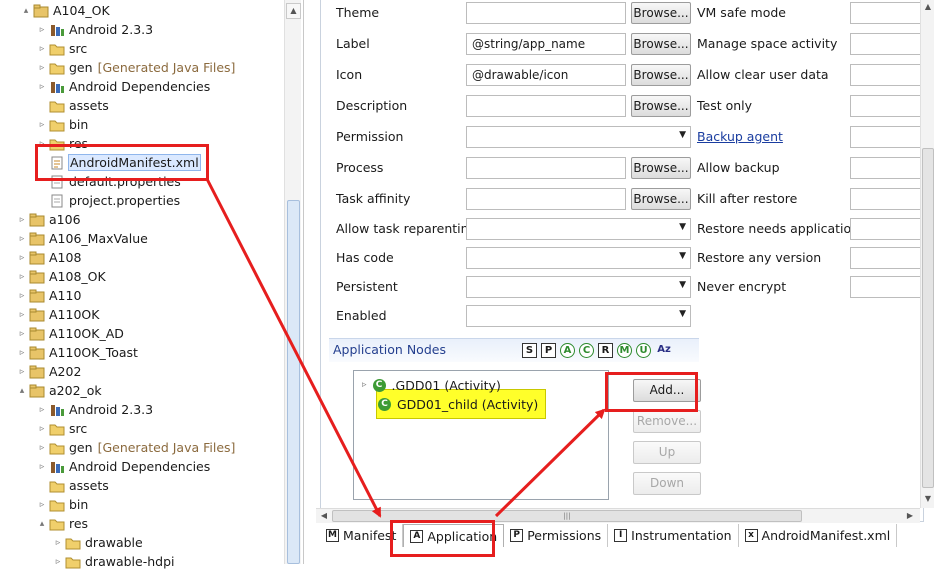  I want to click on arrow-manifest-to-application-tab, so click(293, 348).